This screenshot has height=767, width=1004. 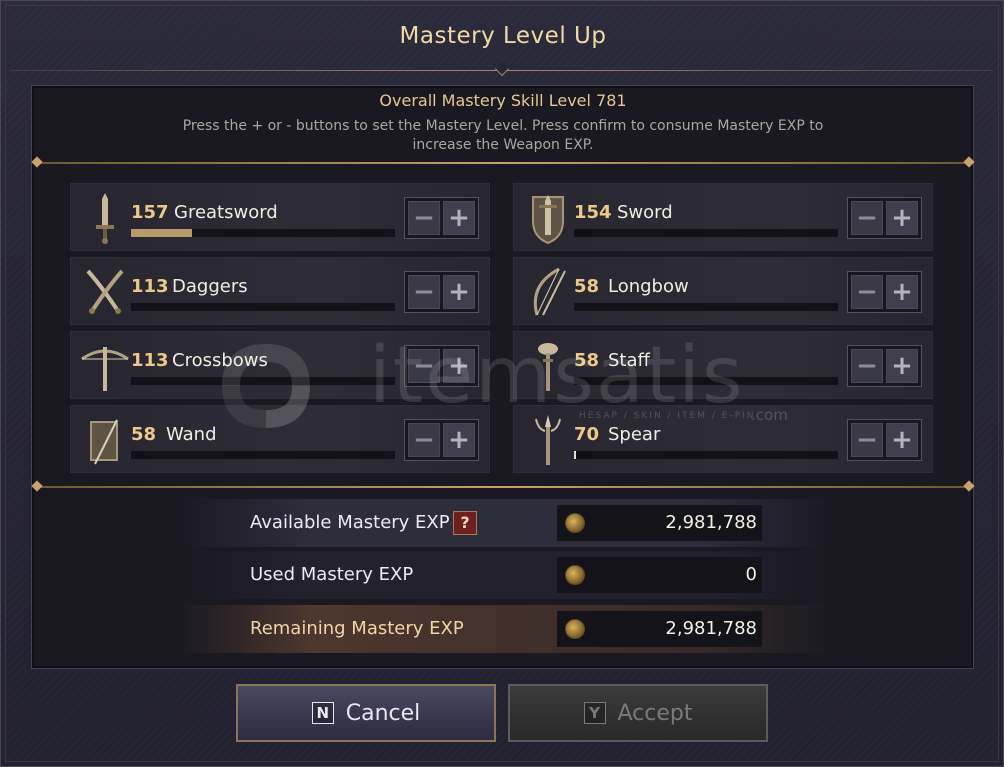 What do you see at coordinates (105, 292) in the screenshot?
I see `daggers-icon` at bounding box center [105, 292].